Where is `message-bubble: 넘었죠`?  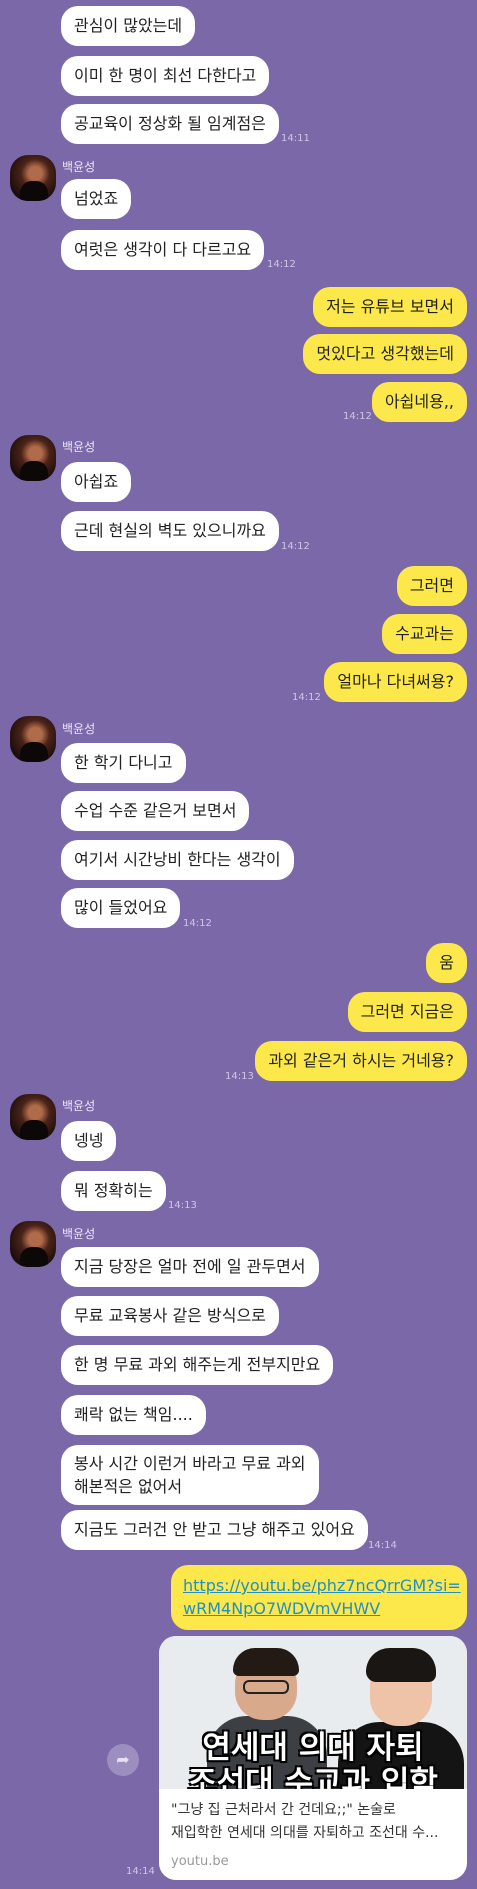
message-bubble: 넘었죠 is located at coordinates (96, 199).